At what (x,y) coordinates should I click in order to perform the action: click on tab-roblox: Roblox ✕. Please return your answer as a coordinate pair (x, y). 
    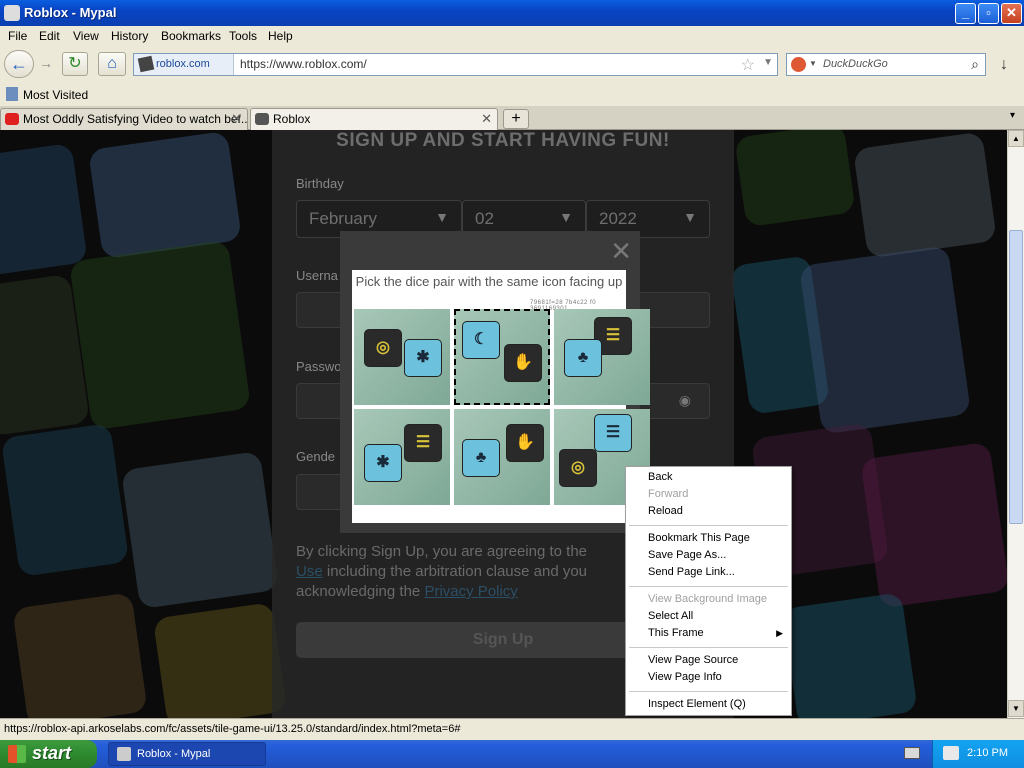
    Looking at the image, I should click on (374, 119).